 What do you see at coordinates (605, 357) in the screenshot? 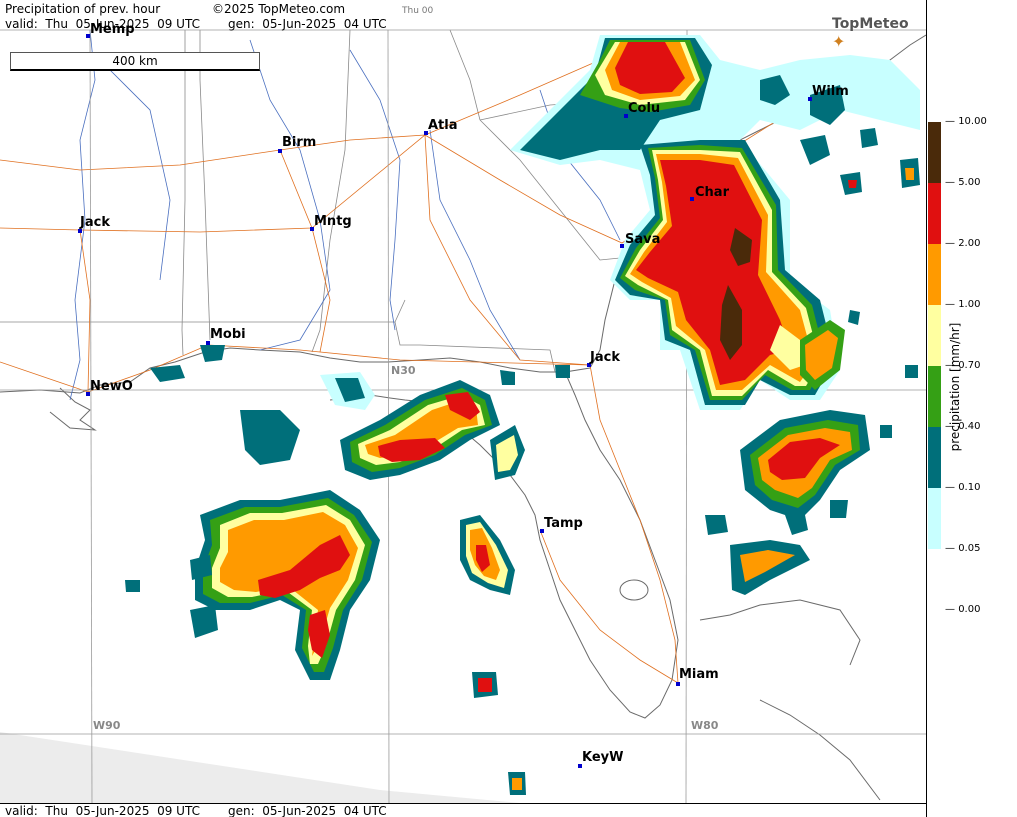
I see `city-label-jack-fl: Jack` at bounding box center [605, 357].